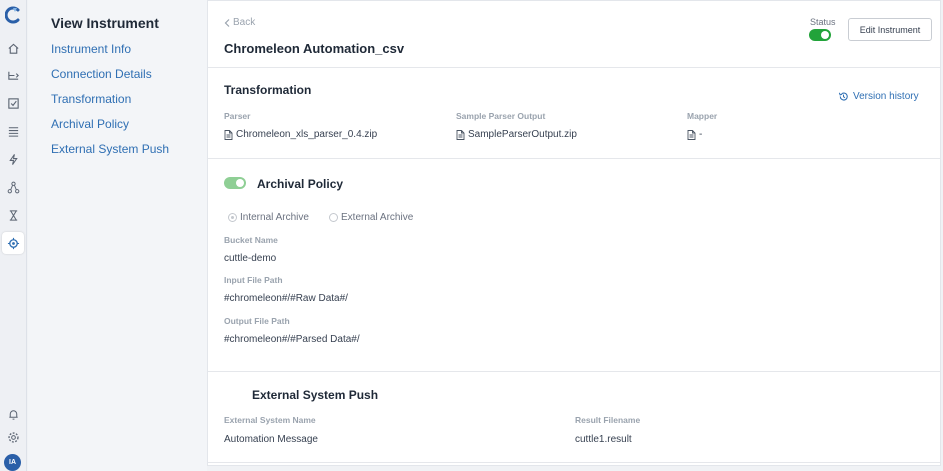 The width and height of the screenshot is (943, 471). I want to click on app-logo-icon, so click(13, 15).